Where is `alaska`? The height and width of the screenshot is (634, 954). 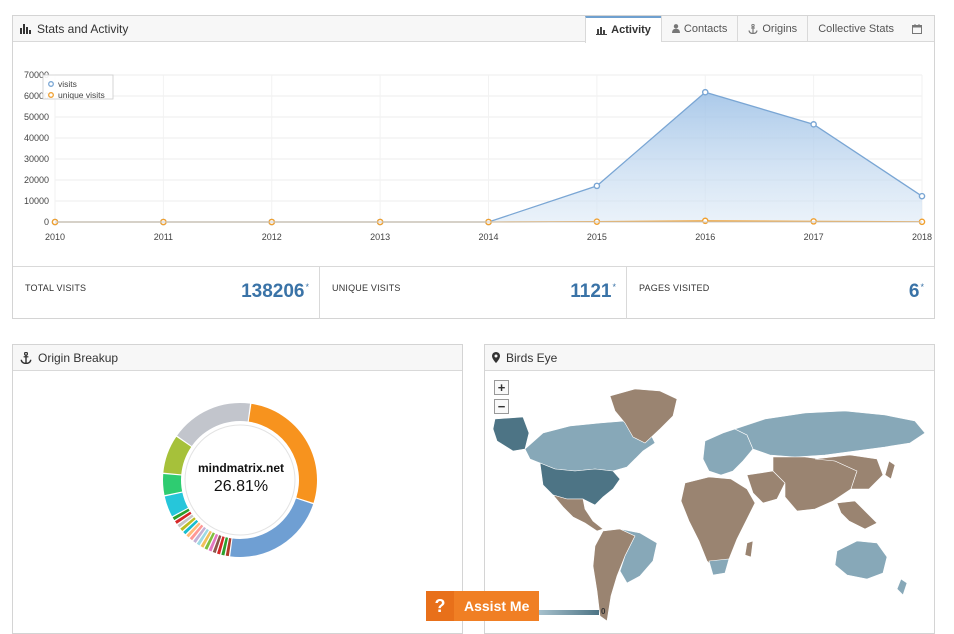
alaska is located at coordinates (511, 434).